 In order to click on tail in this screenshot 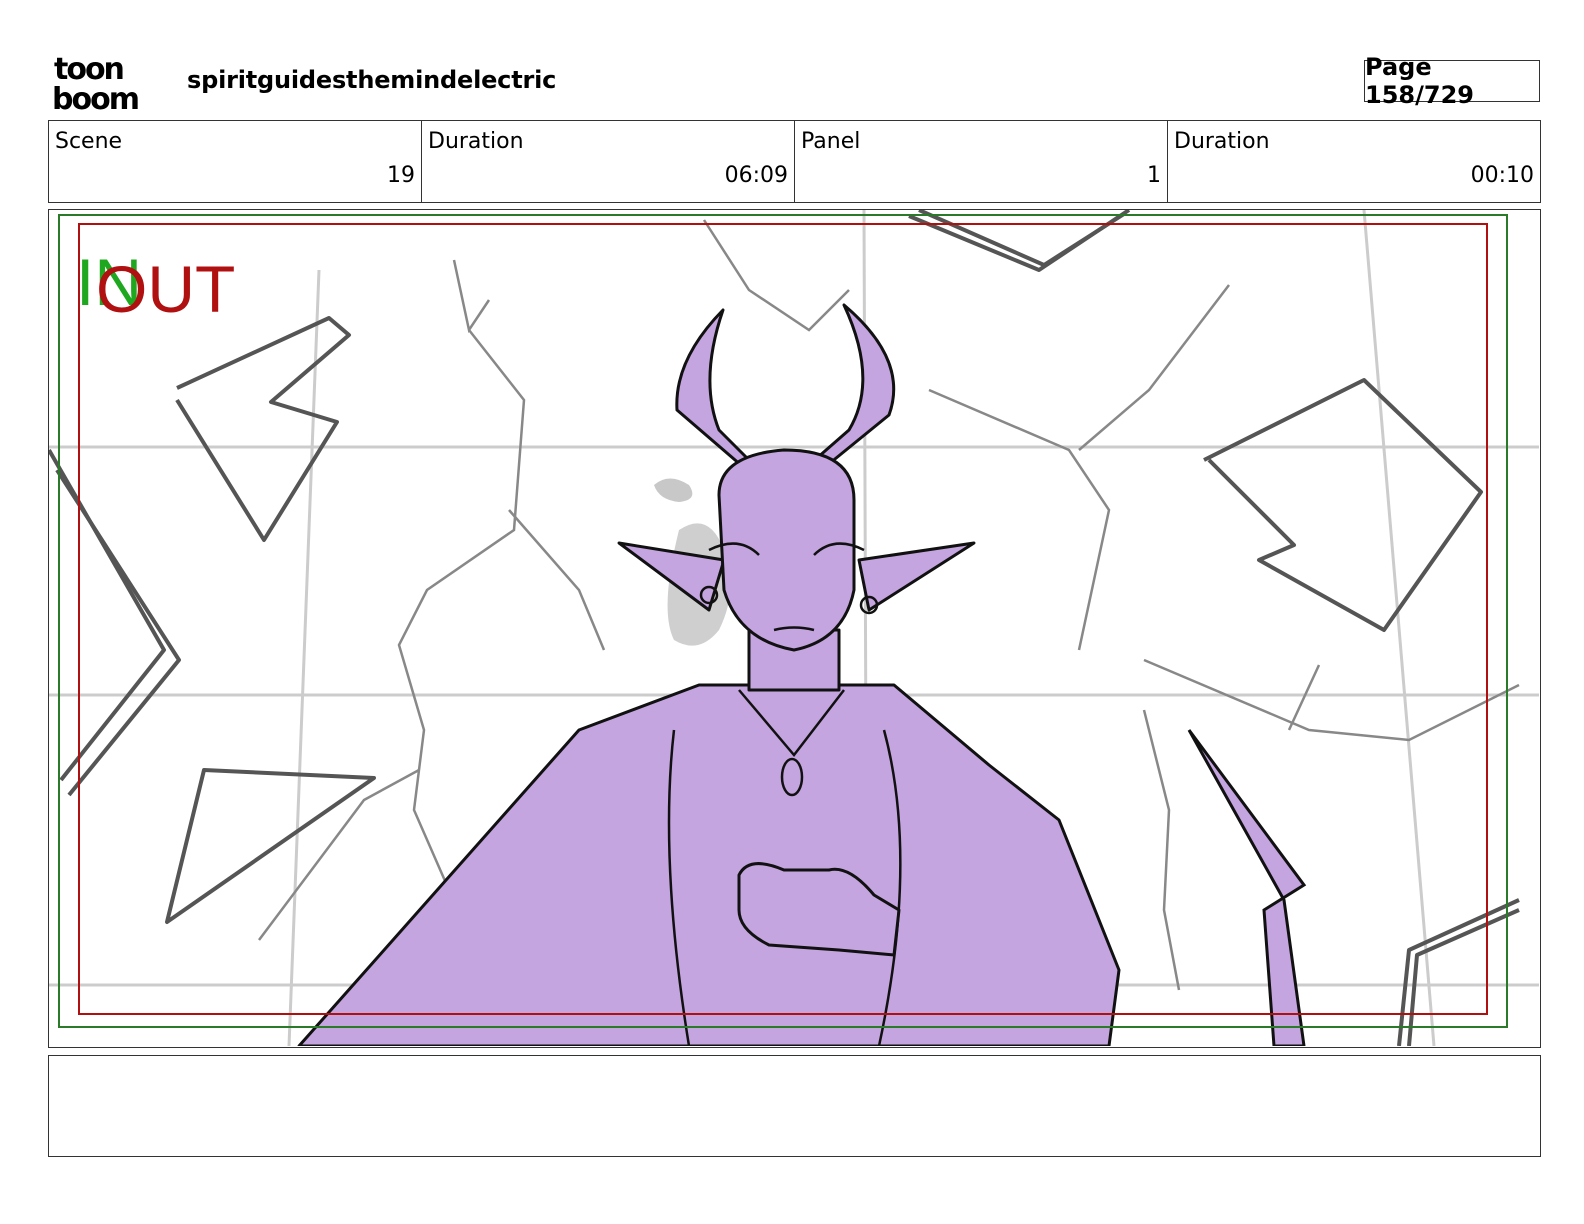, I will do `click(1247, 887)`.